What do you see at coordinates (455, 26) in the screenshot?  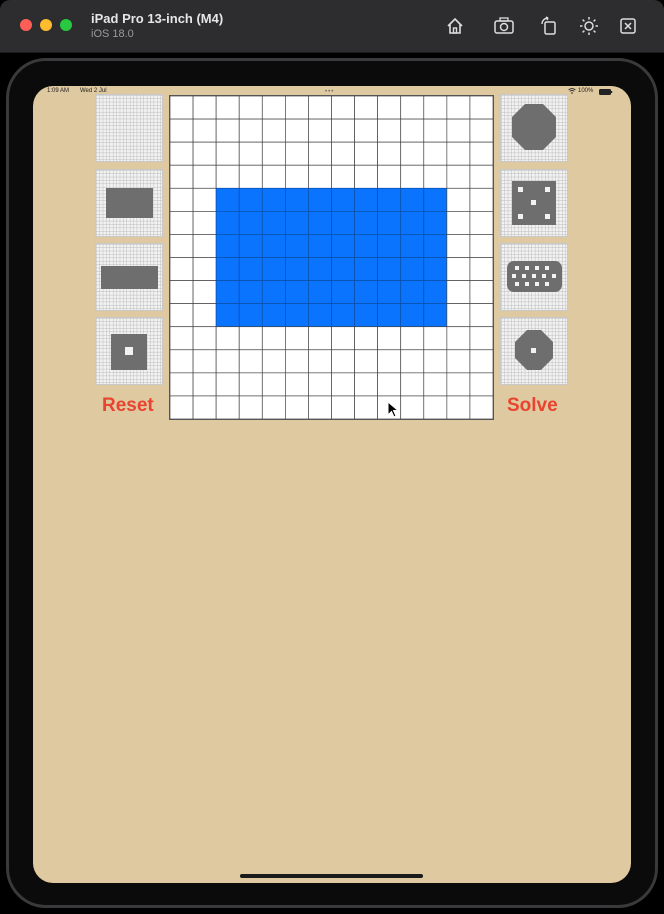 I see `home-icon` at bounding box center [455, 26].